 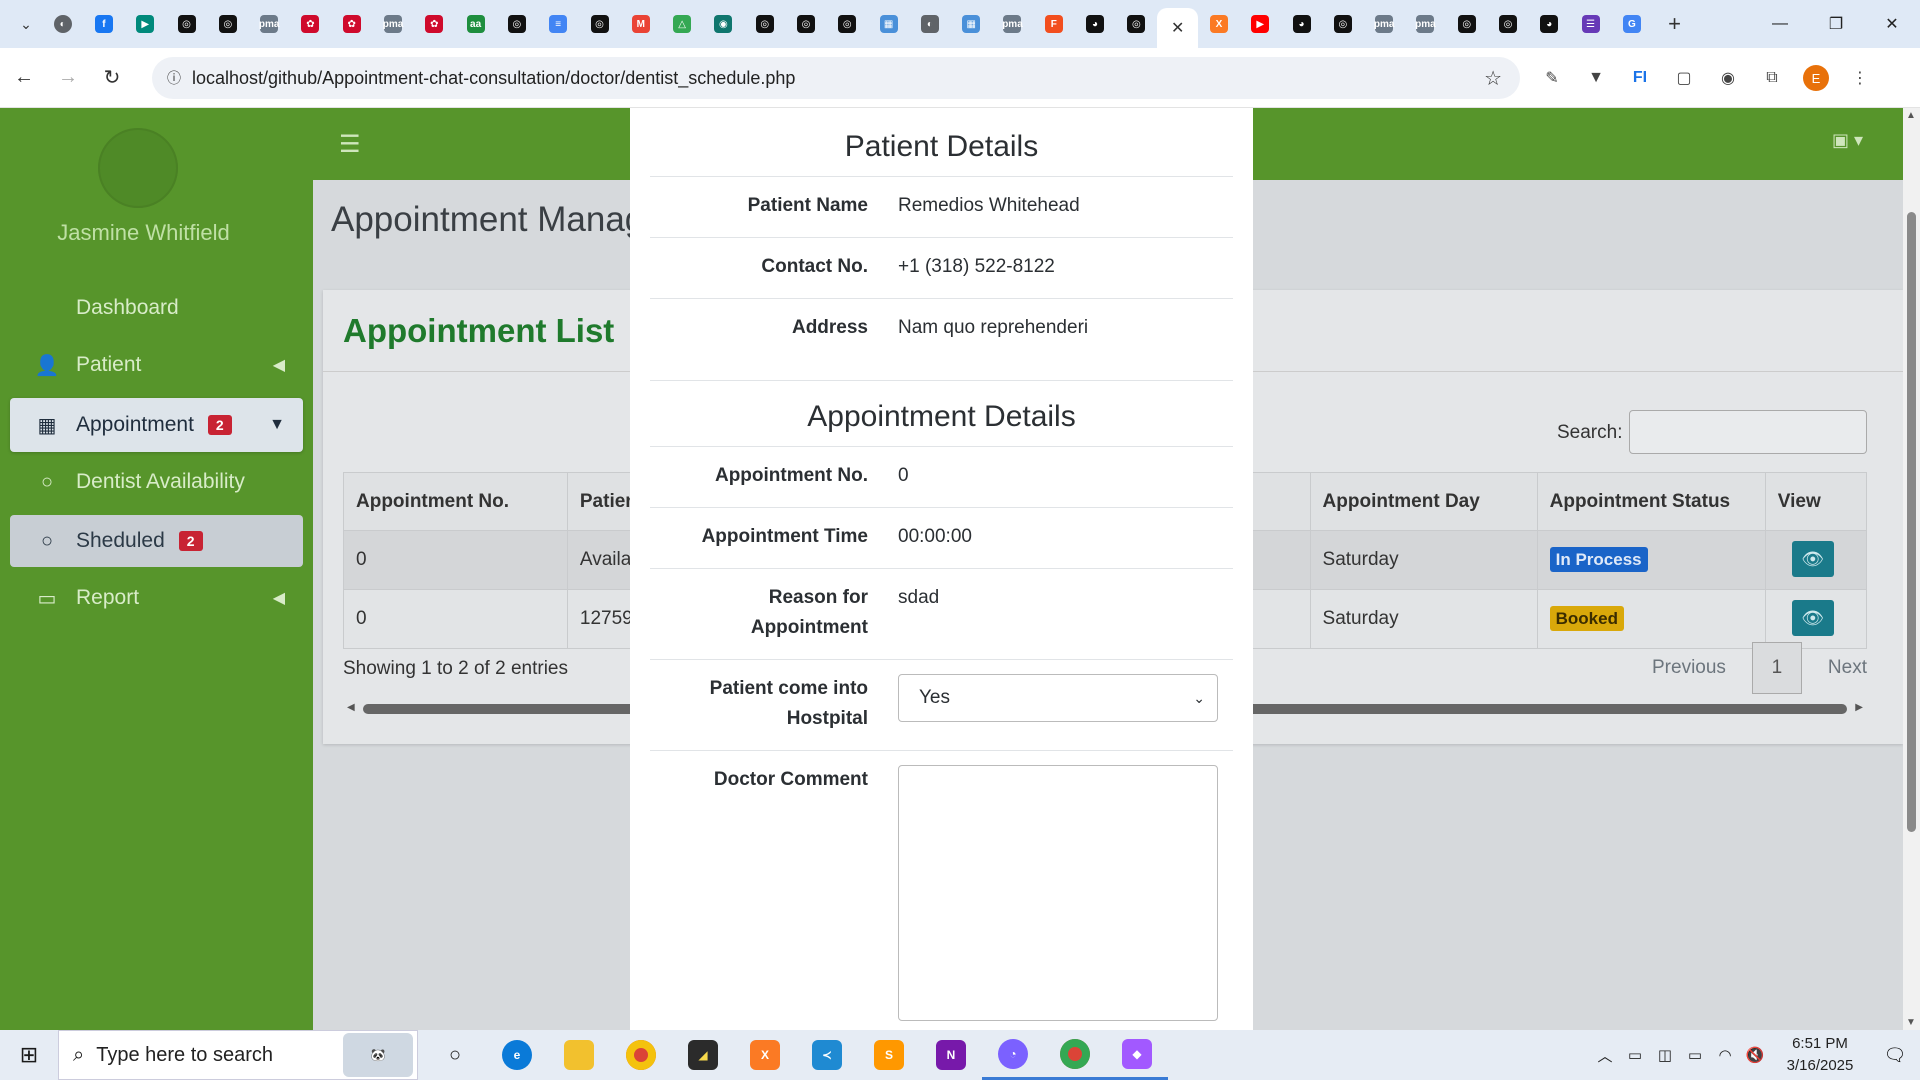 I want to click on taskbar-clock: 6:51 PM 3/16/2025, so click(x=1820, y=1055).